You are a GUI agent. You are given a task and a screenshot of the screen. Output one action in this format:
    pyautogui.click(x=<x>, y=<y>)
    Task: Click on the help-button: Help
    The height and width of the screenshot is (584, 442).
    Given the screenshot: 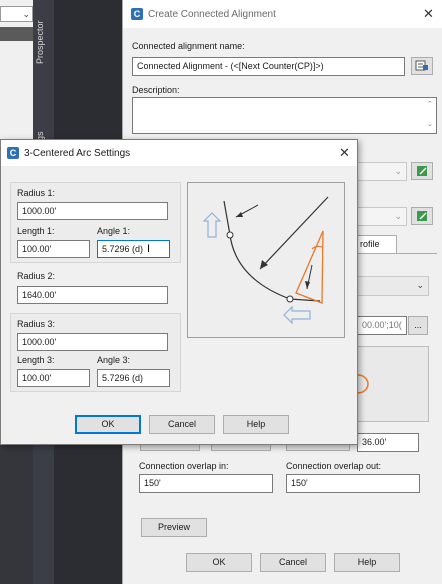 What is the action you would take?
    pyautogui.click(x=367, y=562)
    